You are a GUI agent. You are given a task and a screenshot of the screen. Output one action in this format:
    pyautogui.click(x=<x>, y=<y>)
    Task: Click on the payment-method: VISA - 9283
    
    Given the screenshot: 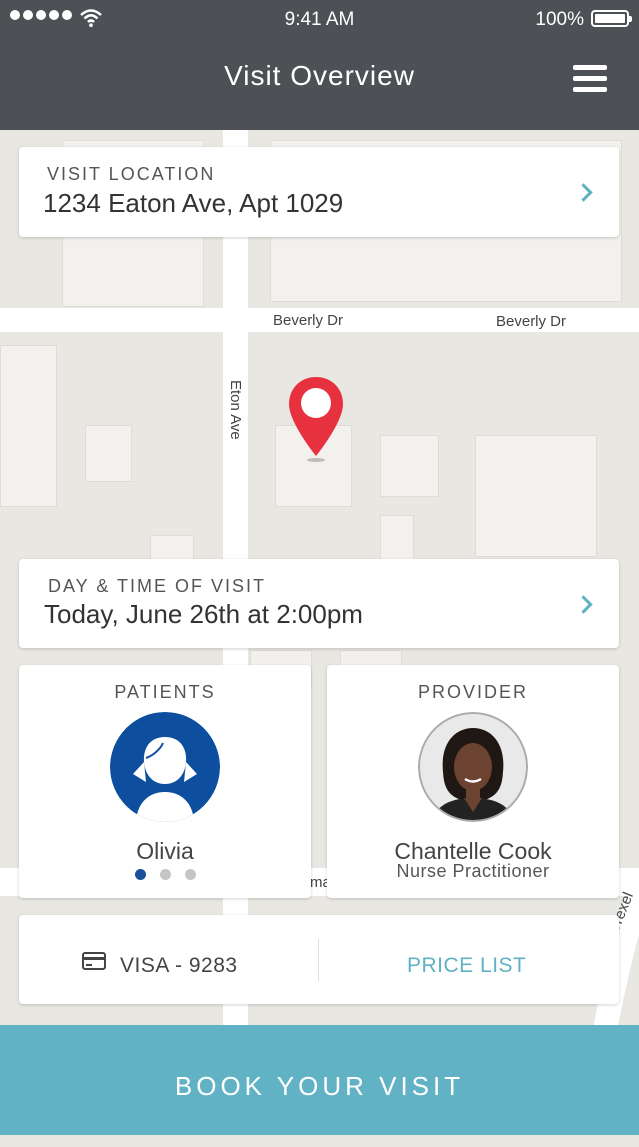 What is the action you would take?
    pyautogui.click(x=179, y=966)
    